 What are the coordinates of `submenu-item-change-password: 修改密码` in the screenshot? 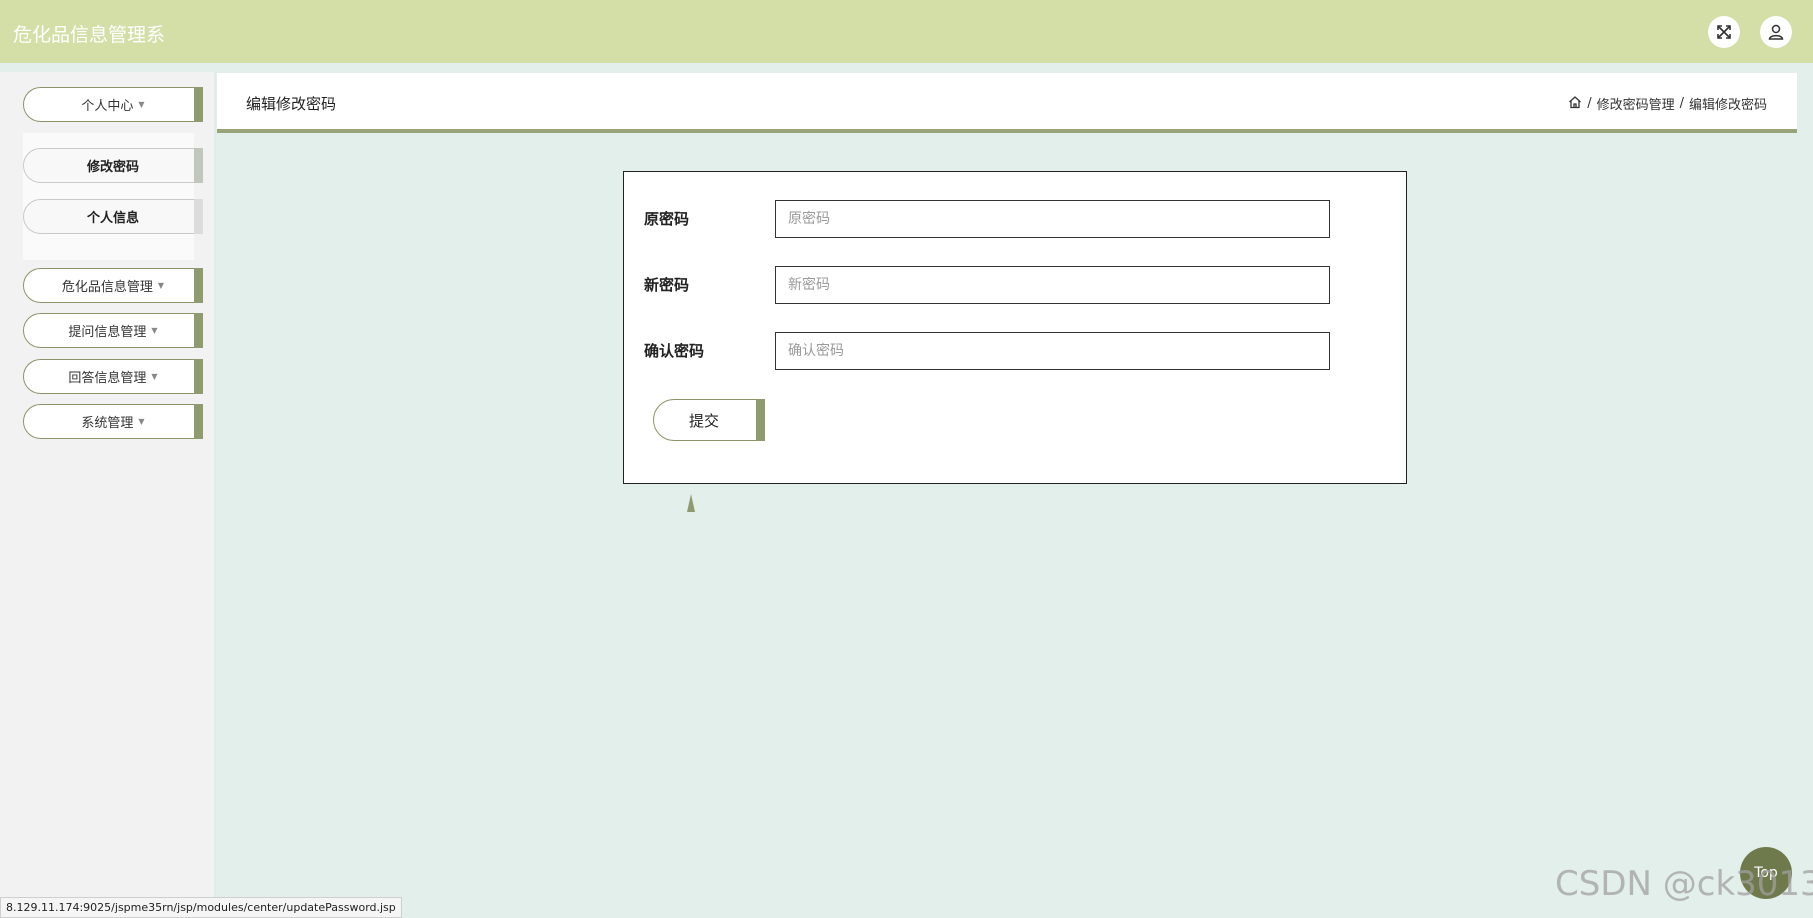 It's located at (113, 165).